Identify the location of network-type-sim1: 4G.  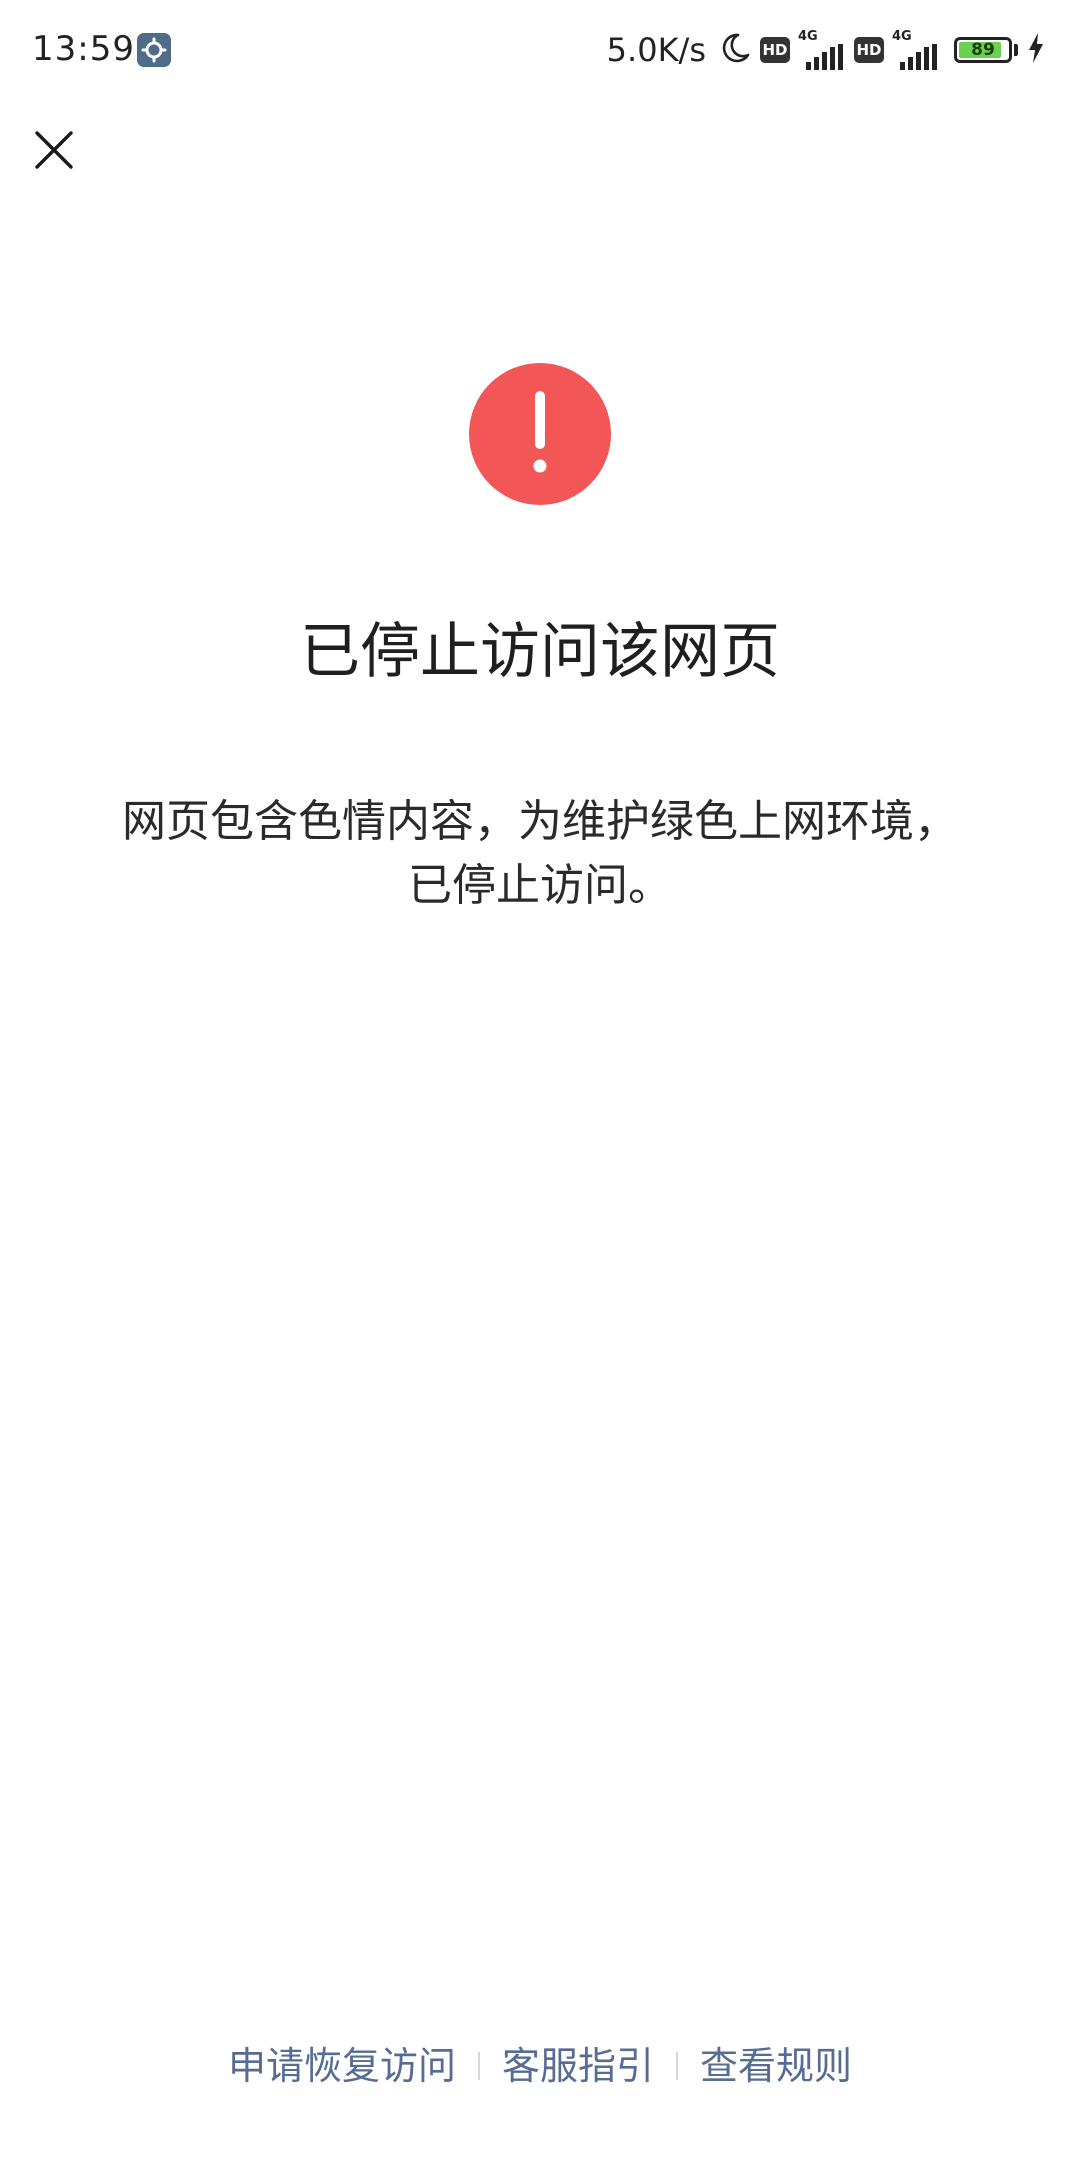
(808, 36).